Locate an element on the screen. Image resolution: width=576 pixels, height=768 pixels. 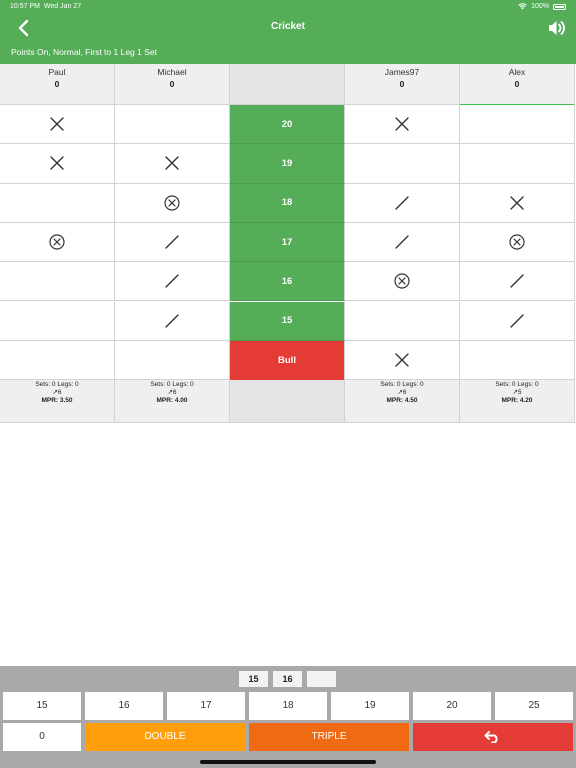
player-stats: Sets: 0 Legs: 0 ↗6 MPR: 4.00 is located at coordinates (172, 402).